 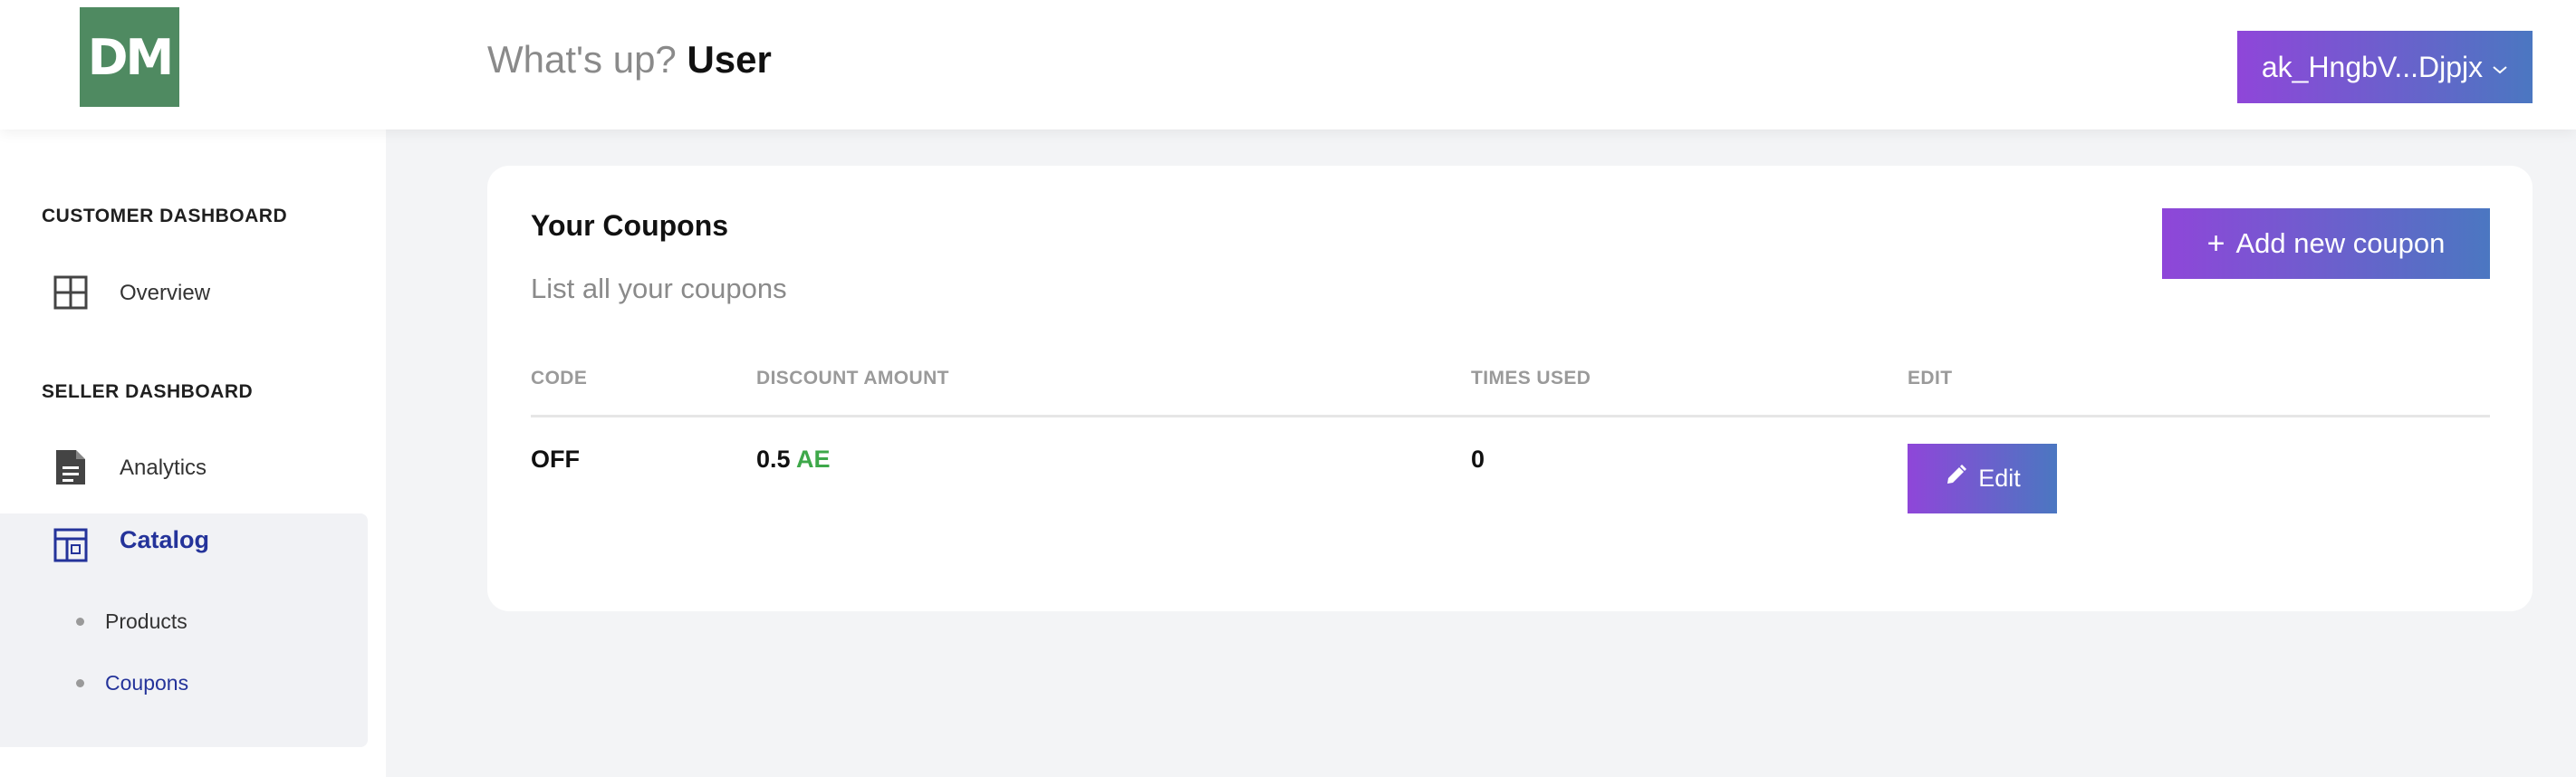 I want to click on edit-label: Edit, so click(x=1999, y=478).